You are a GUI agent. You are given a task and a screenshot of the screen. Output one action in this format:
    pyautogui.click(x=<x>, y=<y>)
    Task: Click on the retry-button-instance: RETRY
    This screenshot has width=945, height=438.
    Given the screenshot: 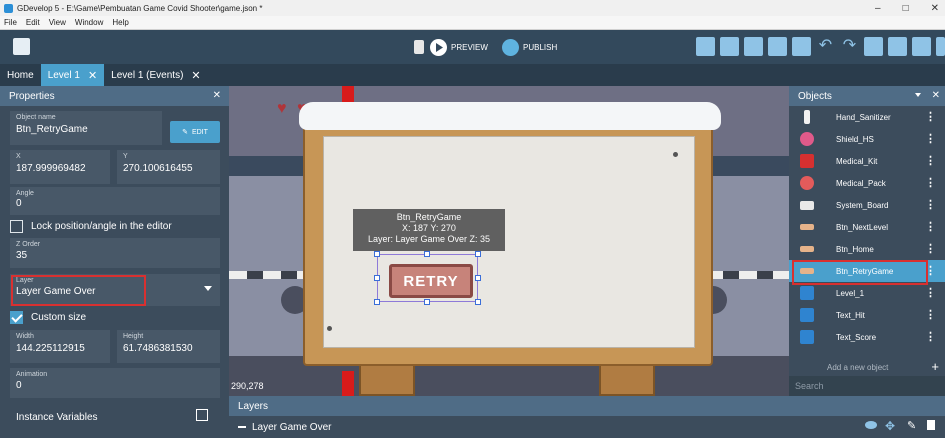 What is the action you would take?
    pyautogui.click(x=431, y=281)
    